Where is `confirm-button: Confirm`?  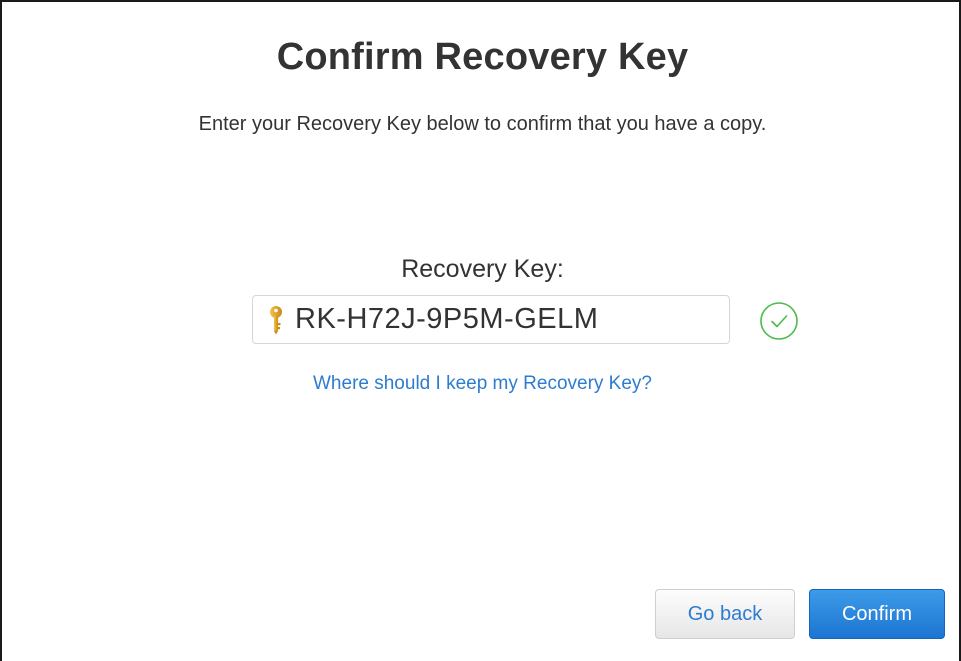 confirm-button: Confirm is located at coordinates (877, 614).